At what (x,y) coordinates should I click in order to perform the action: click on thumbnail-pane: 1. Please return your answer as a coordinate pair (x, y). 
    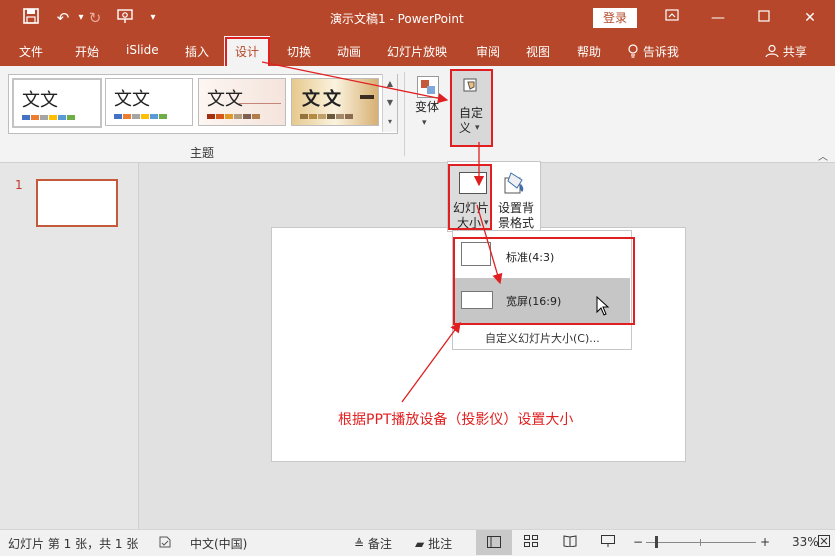
    Looking at the image, I should click on (69, 346).